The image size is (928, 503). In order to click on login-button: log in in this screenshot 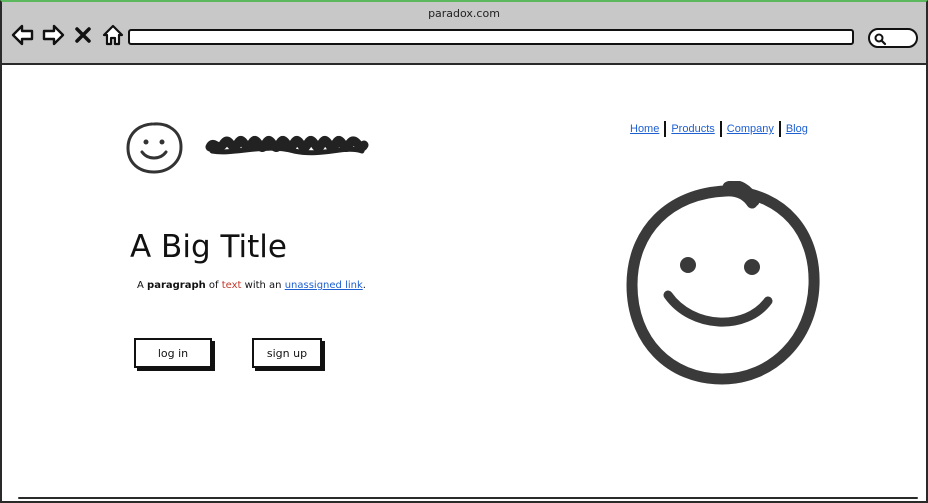, I will do `click(173, 353)`.